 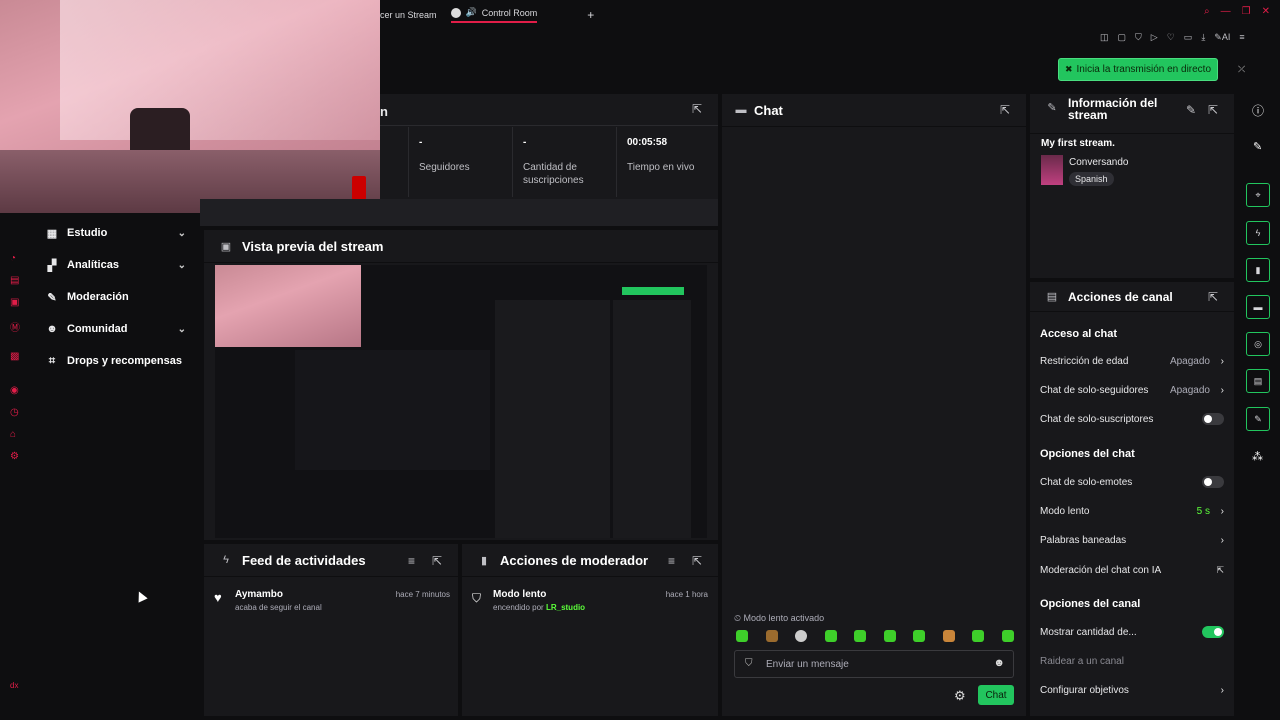 I want to click on mail-icon: Ⓜ, so click(x=16, y=326).